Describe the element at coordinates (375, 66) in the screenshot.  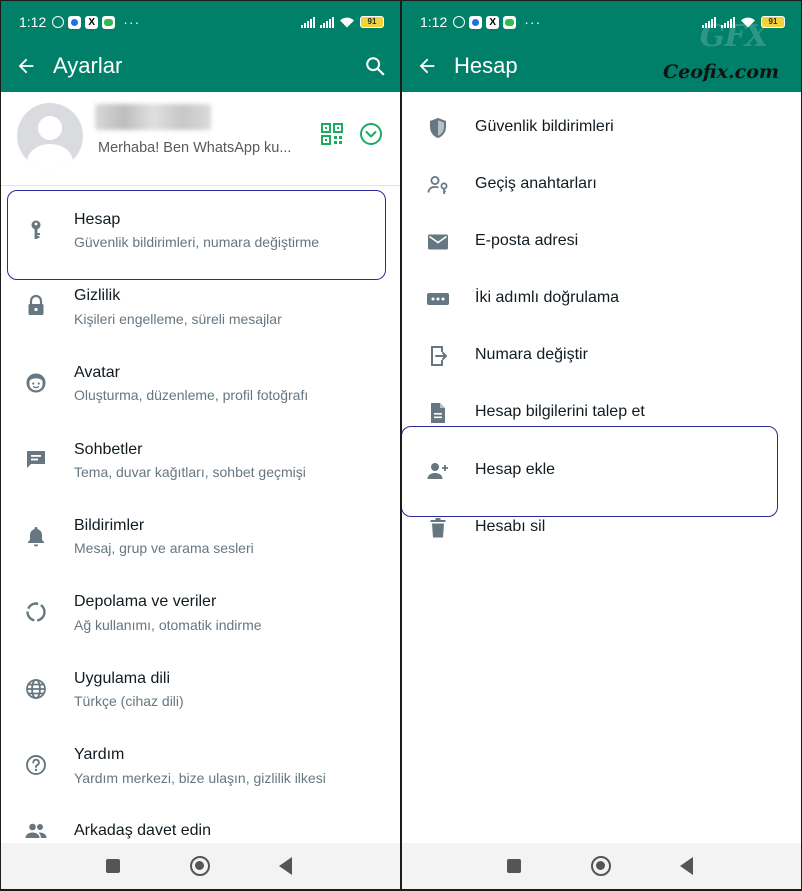
I see `search-icon` at that location.